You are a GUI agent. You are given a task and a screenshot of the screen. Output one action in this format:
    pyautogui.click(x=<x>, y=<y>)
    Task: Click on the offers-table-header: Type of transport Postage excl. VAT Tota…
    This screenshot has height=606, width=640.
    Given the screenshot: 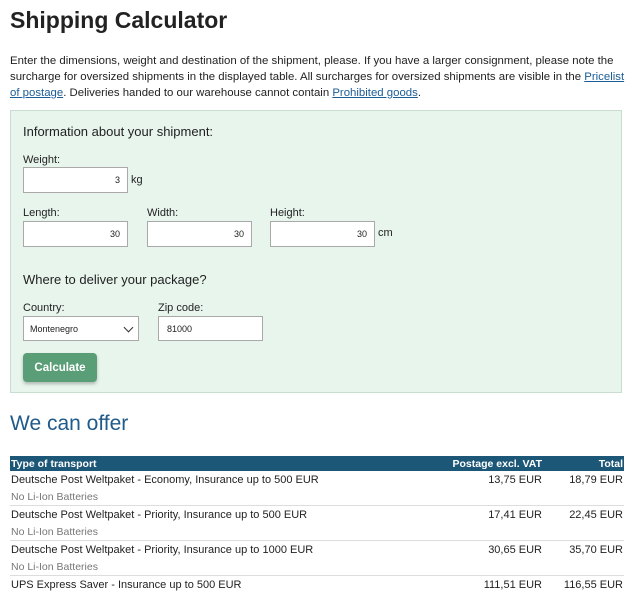 What is the action you would take?
    pyautogui.click(x=317, y=463)
    